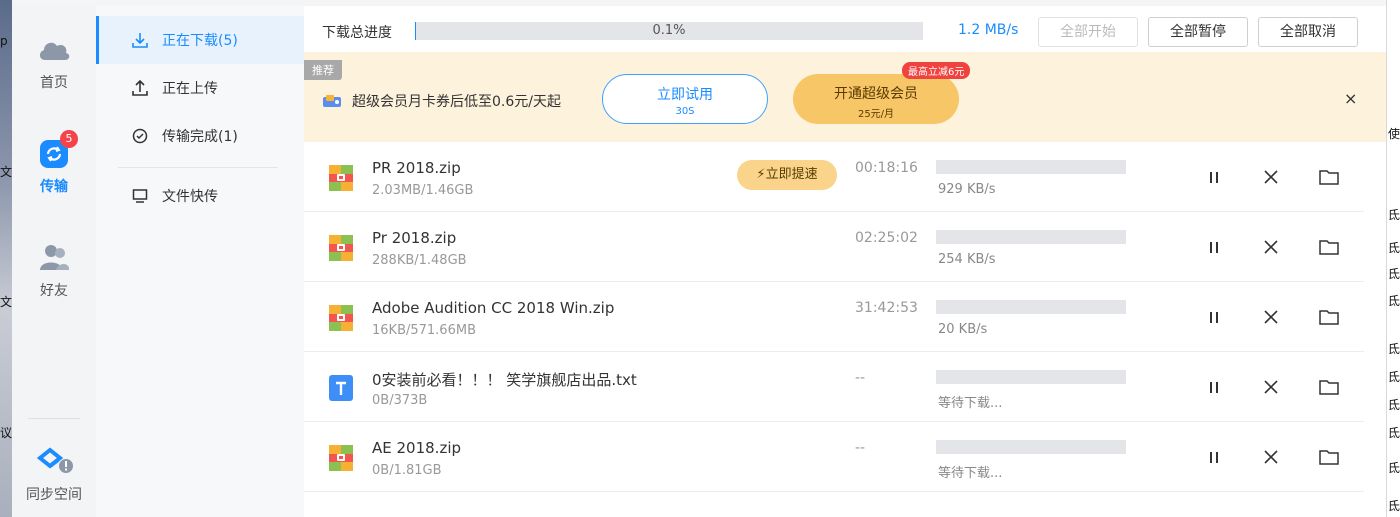 This screenshot has height=517, width=1400. What do you see at coordinates (323, 70) in the screenshot?
I see `promo-tag: 推荐` at bounding box center [323, 70].